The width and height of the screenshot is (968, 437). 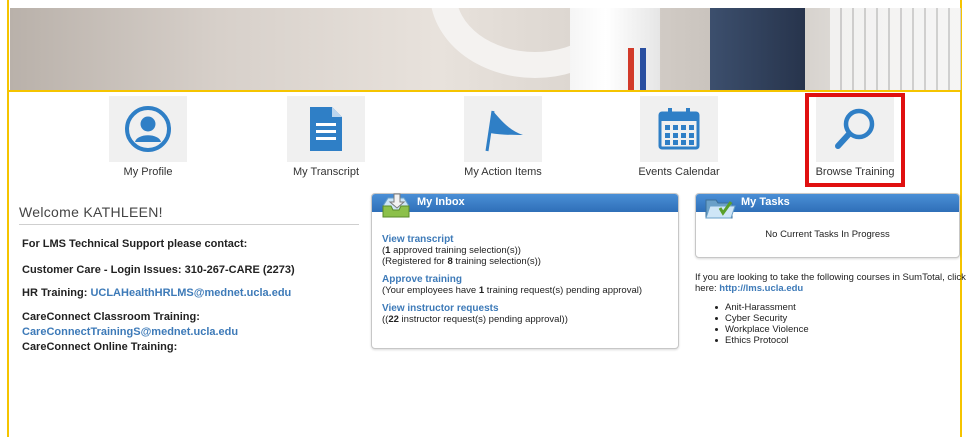 I want to click on approve-training-link: Approve training, so click(x=422, y=279).